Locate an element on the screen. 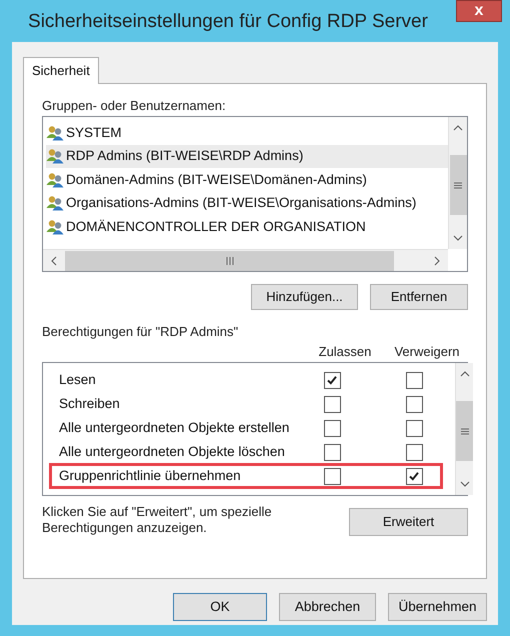 This screenshot has height=636, width=510. hint-text: Klicken Sie auf "Erweitert", um spezielle Berechtigungen anzuzeigen. is located at coordinates (157, 520).